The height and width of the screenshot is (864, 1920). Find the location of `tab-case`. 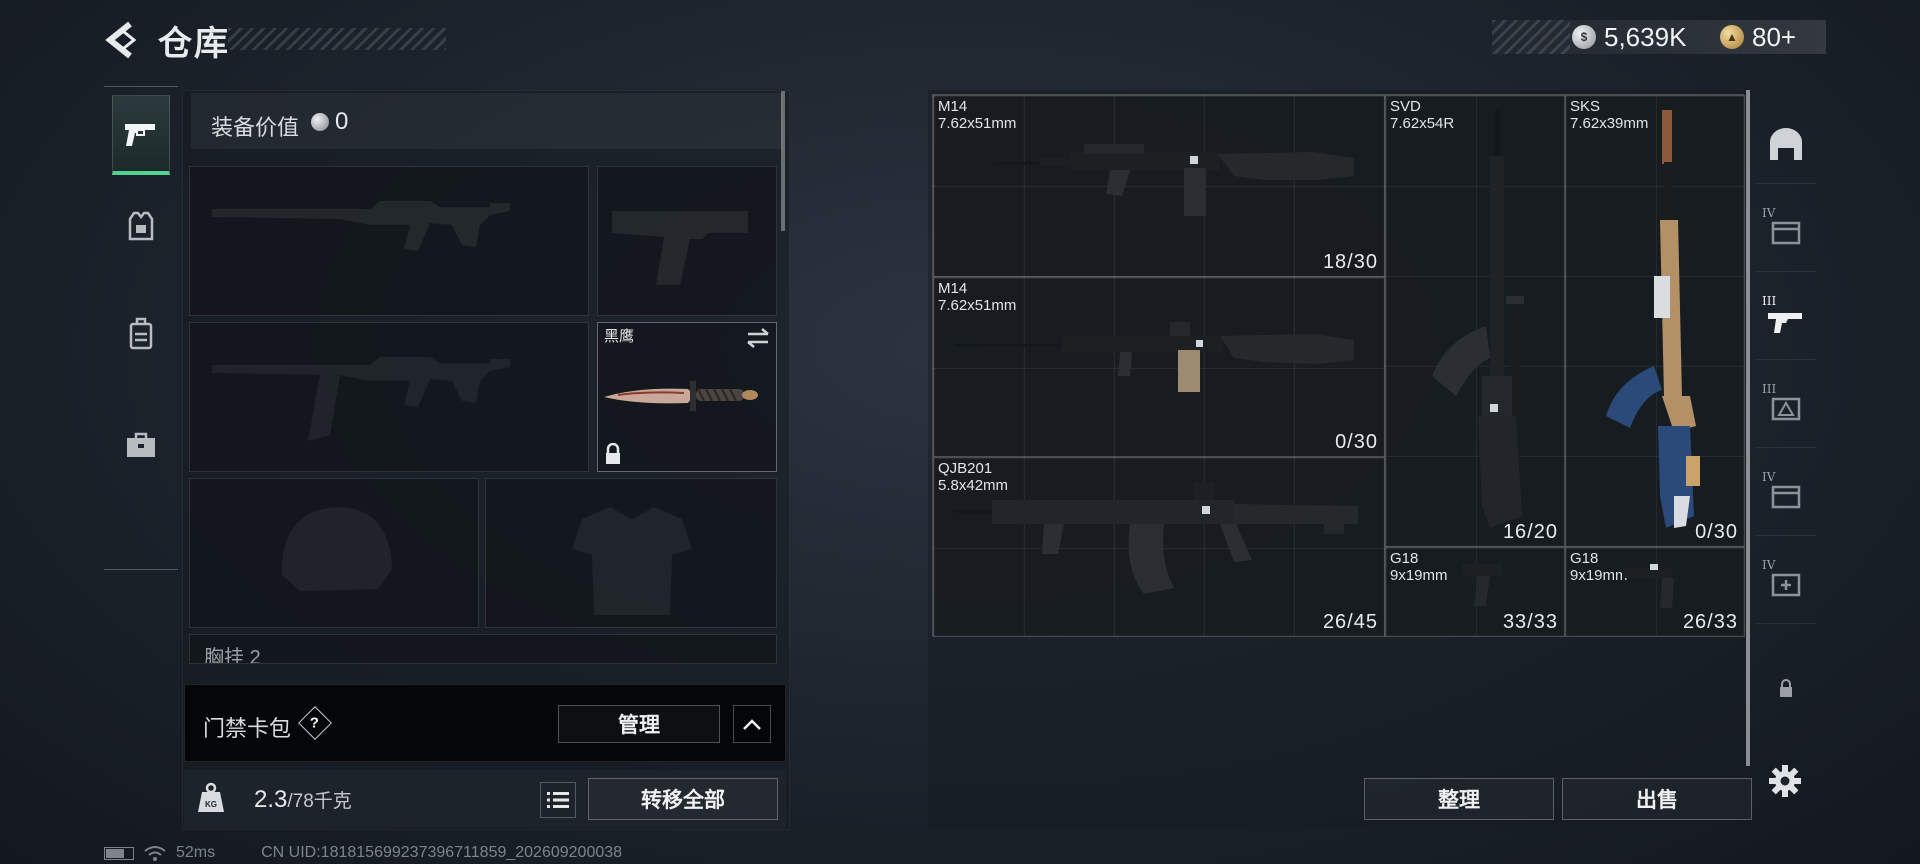

tab-case is located at coordinates (141, 445).